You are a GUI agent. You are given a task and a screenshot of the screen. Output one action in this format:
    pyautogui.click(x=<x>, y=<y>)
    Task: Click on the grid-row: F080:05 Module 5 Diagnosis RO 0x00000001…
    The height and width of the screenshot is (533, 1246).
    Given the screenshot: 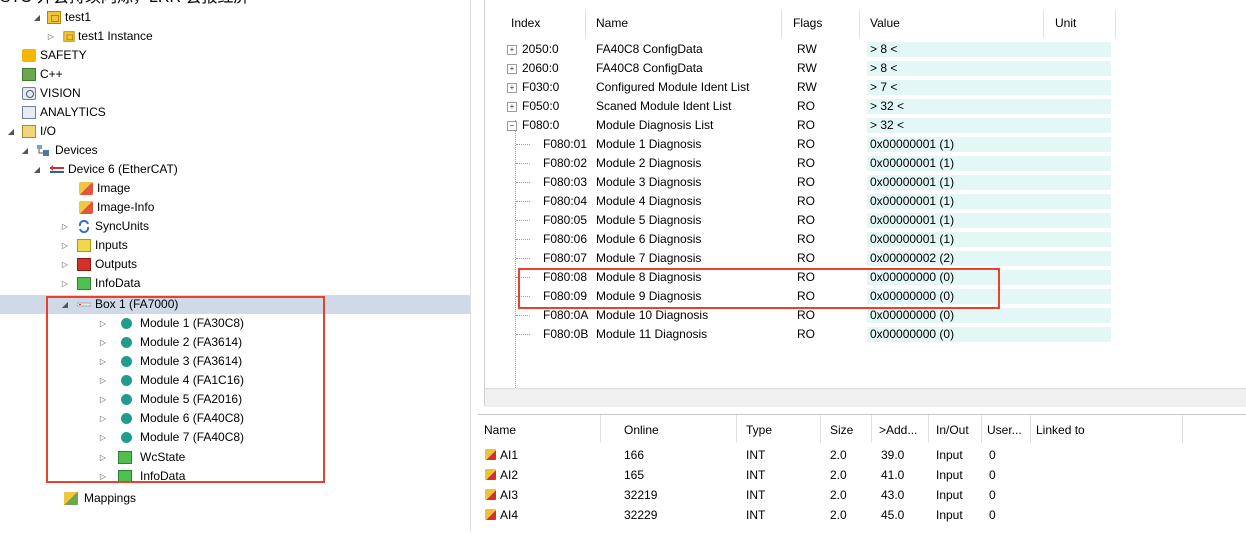 What is the action you would take?
    pyautogui.click(x=865, y=220)
    